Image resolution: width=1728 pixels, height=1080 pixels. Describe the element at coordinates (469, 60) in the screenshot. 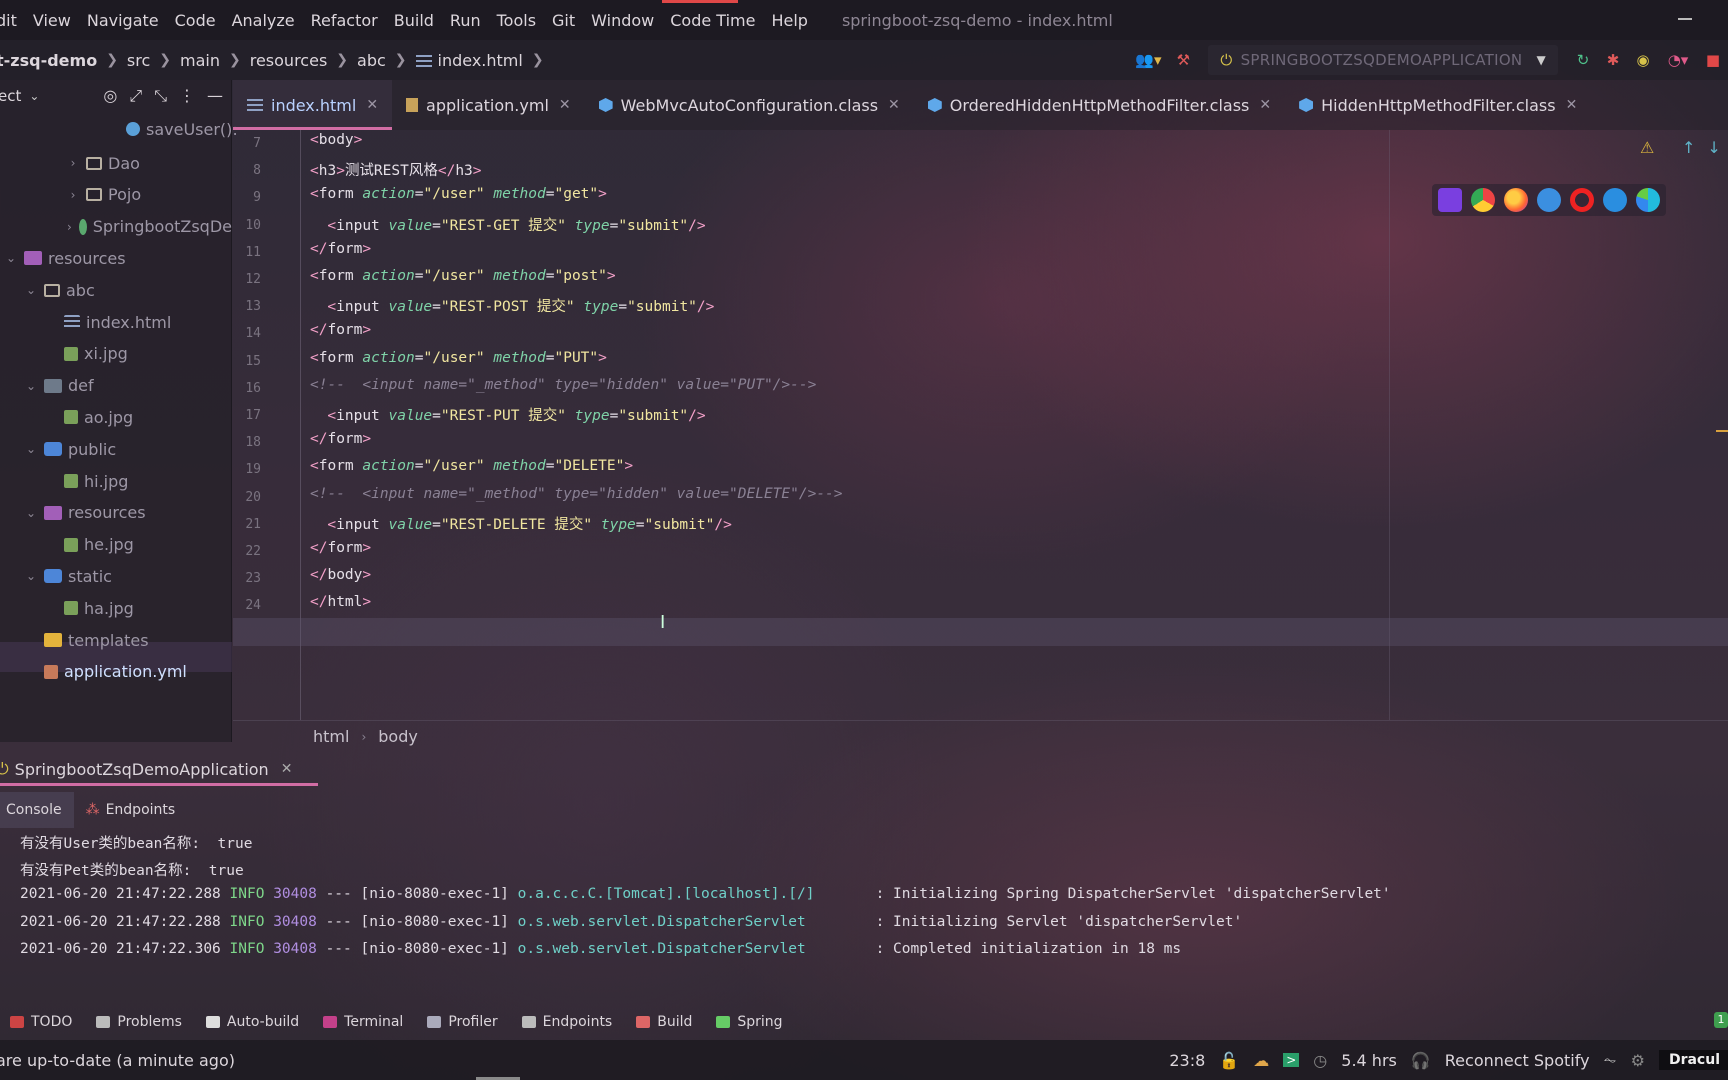

I see `breadcrumb-item: index.html` at that location.